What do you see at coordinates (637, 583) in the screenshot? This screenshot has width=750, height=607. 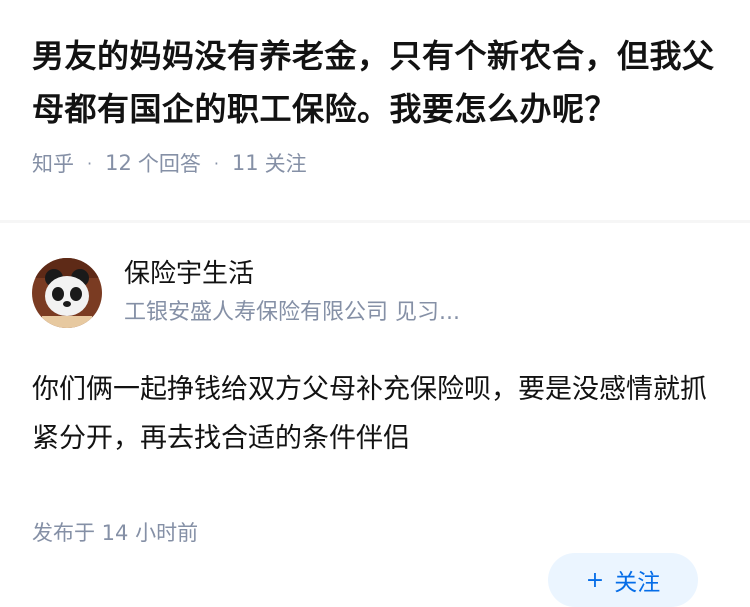 I see `follow-button-label: 关注` at bounding box center [637, 583].